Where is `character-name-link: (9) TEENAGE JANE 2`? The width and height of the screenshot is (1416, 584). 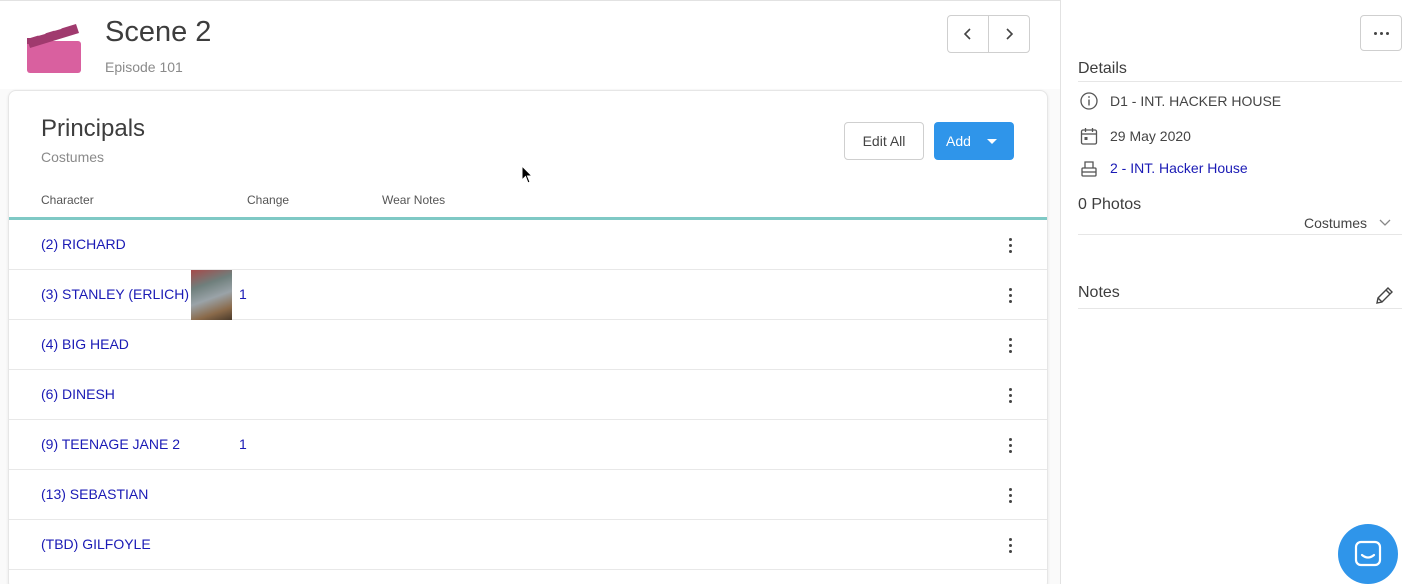 character-name-link: (9) TEENAGE JANE 2 is located at coordinates (110, 444).